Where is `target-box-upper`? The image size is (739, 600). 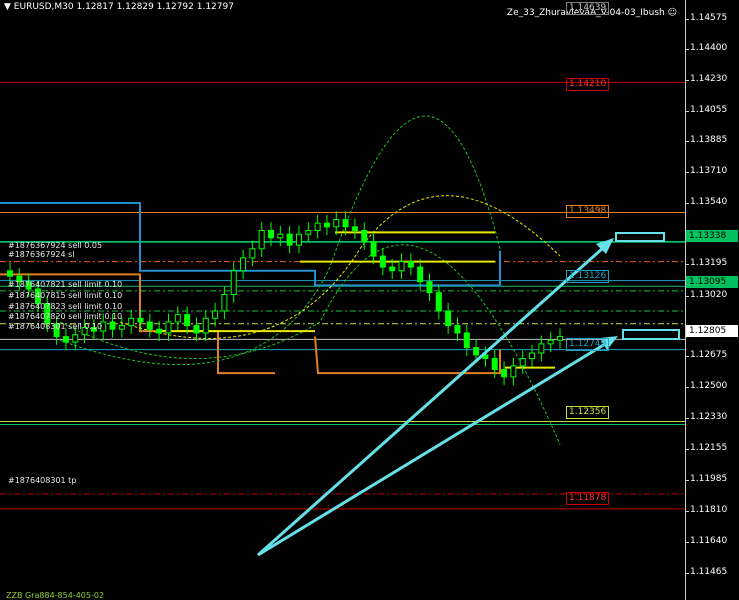 target-box-upper is located at coordinates (640, 237).